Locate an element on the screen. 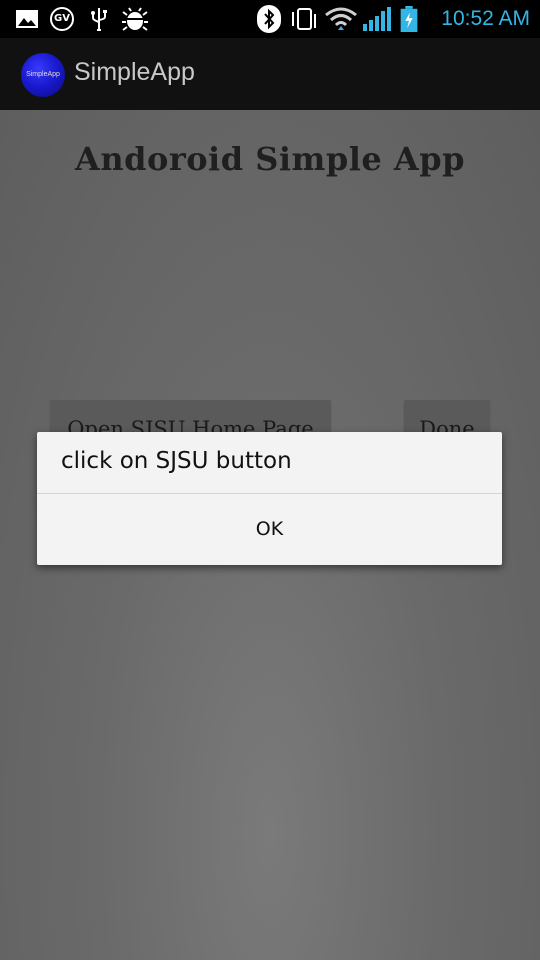 The width and height of the screenshot is (540, 960). battery-charging-icon is located at coordinates (409, 19).